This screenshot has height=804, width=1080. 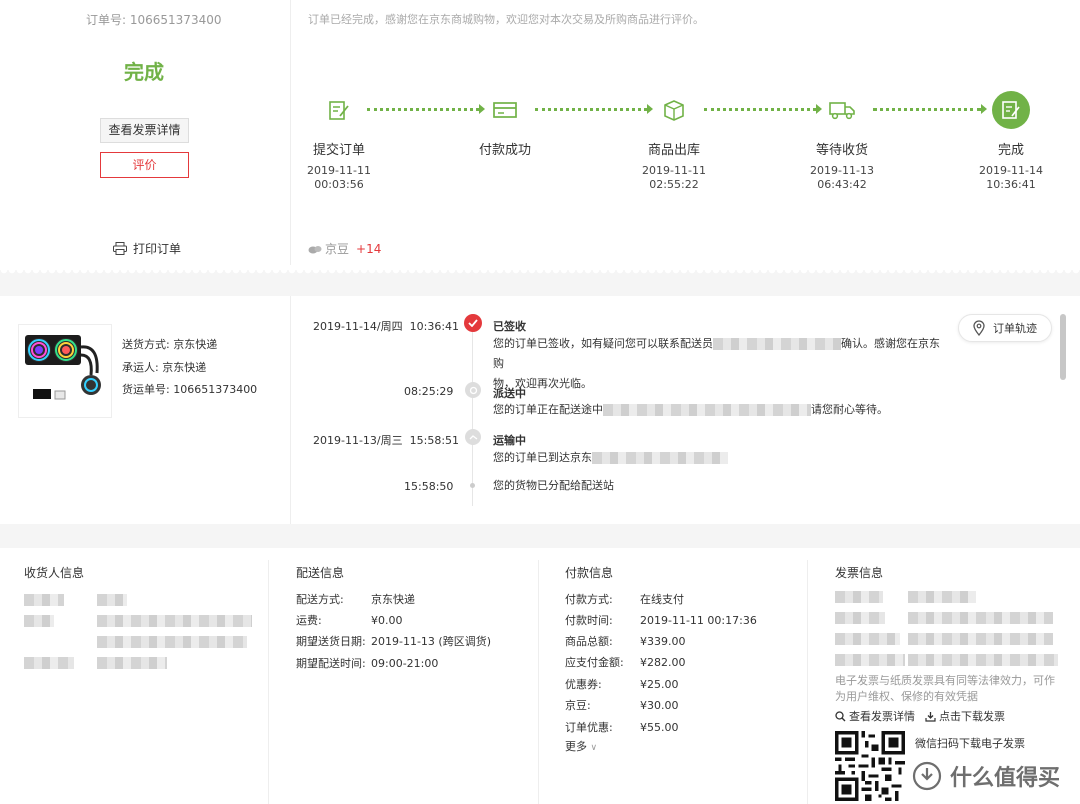 What do you see at coordinates (65, 371) in the screenshot?
I see `product-image` at bounding box center [65, 371].